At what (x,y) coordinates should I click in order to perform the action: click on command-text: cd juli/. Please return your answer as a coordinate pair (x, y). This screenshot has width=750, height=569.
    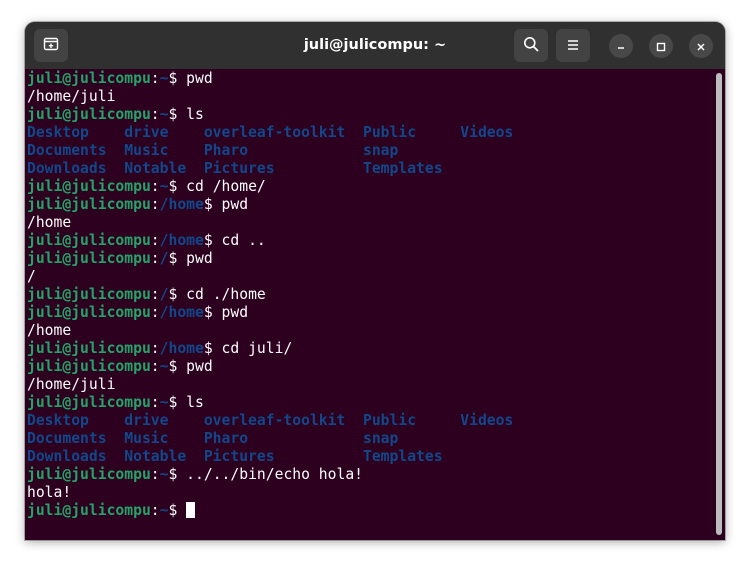
    Looking at the image, I should click on (257, 348).